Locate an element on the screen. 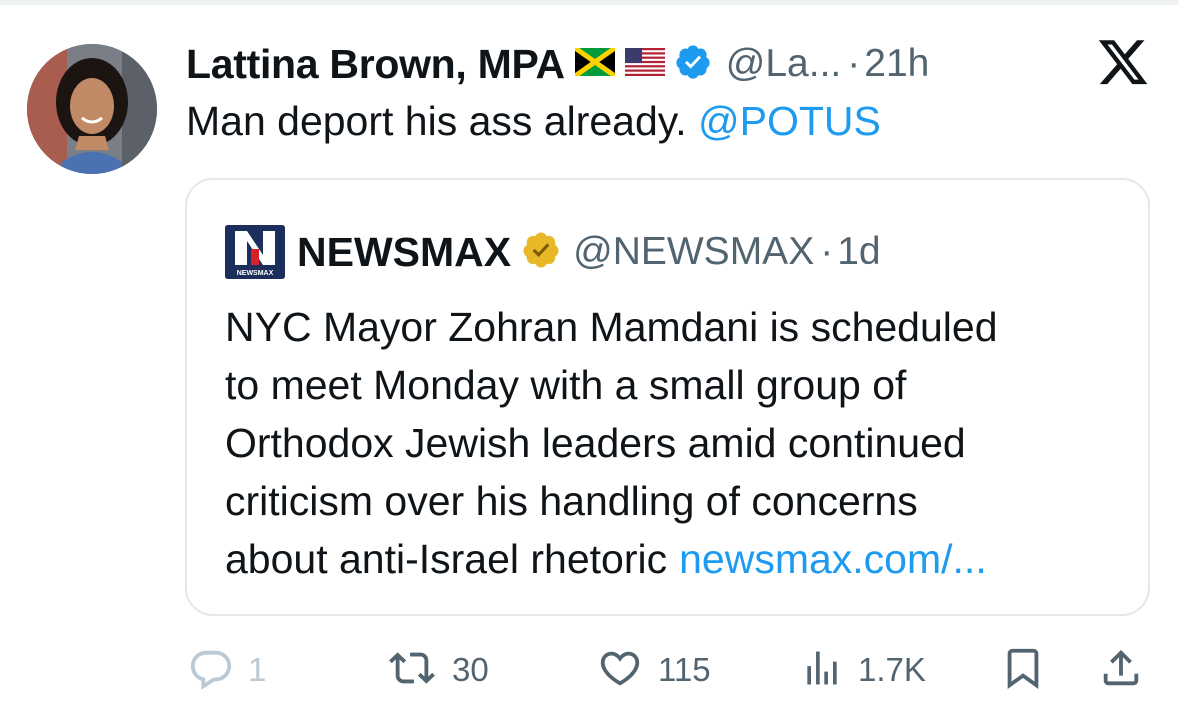  newsmax-logo-caption: NEWSMAX is located at coordinates (255, 273).